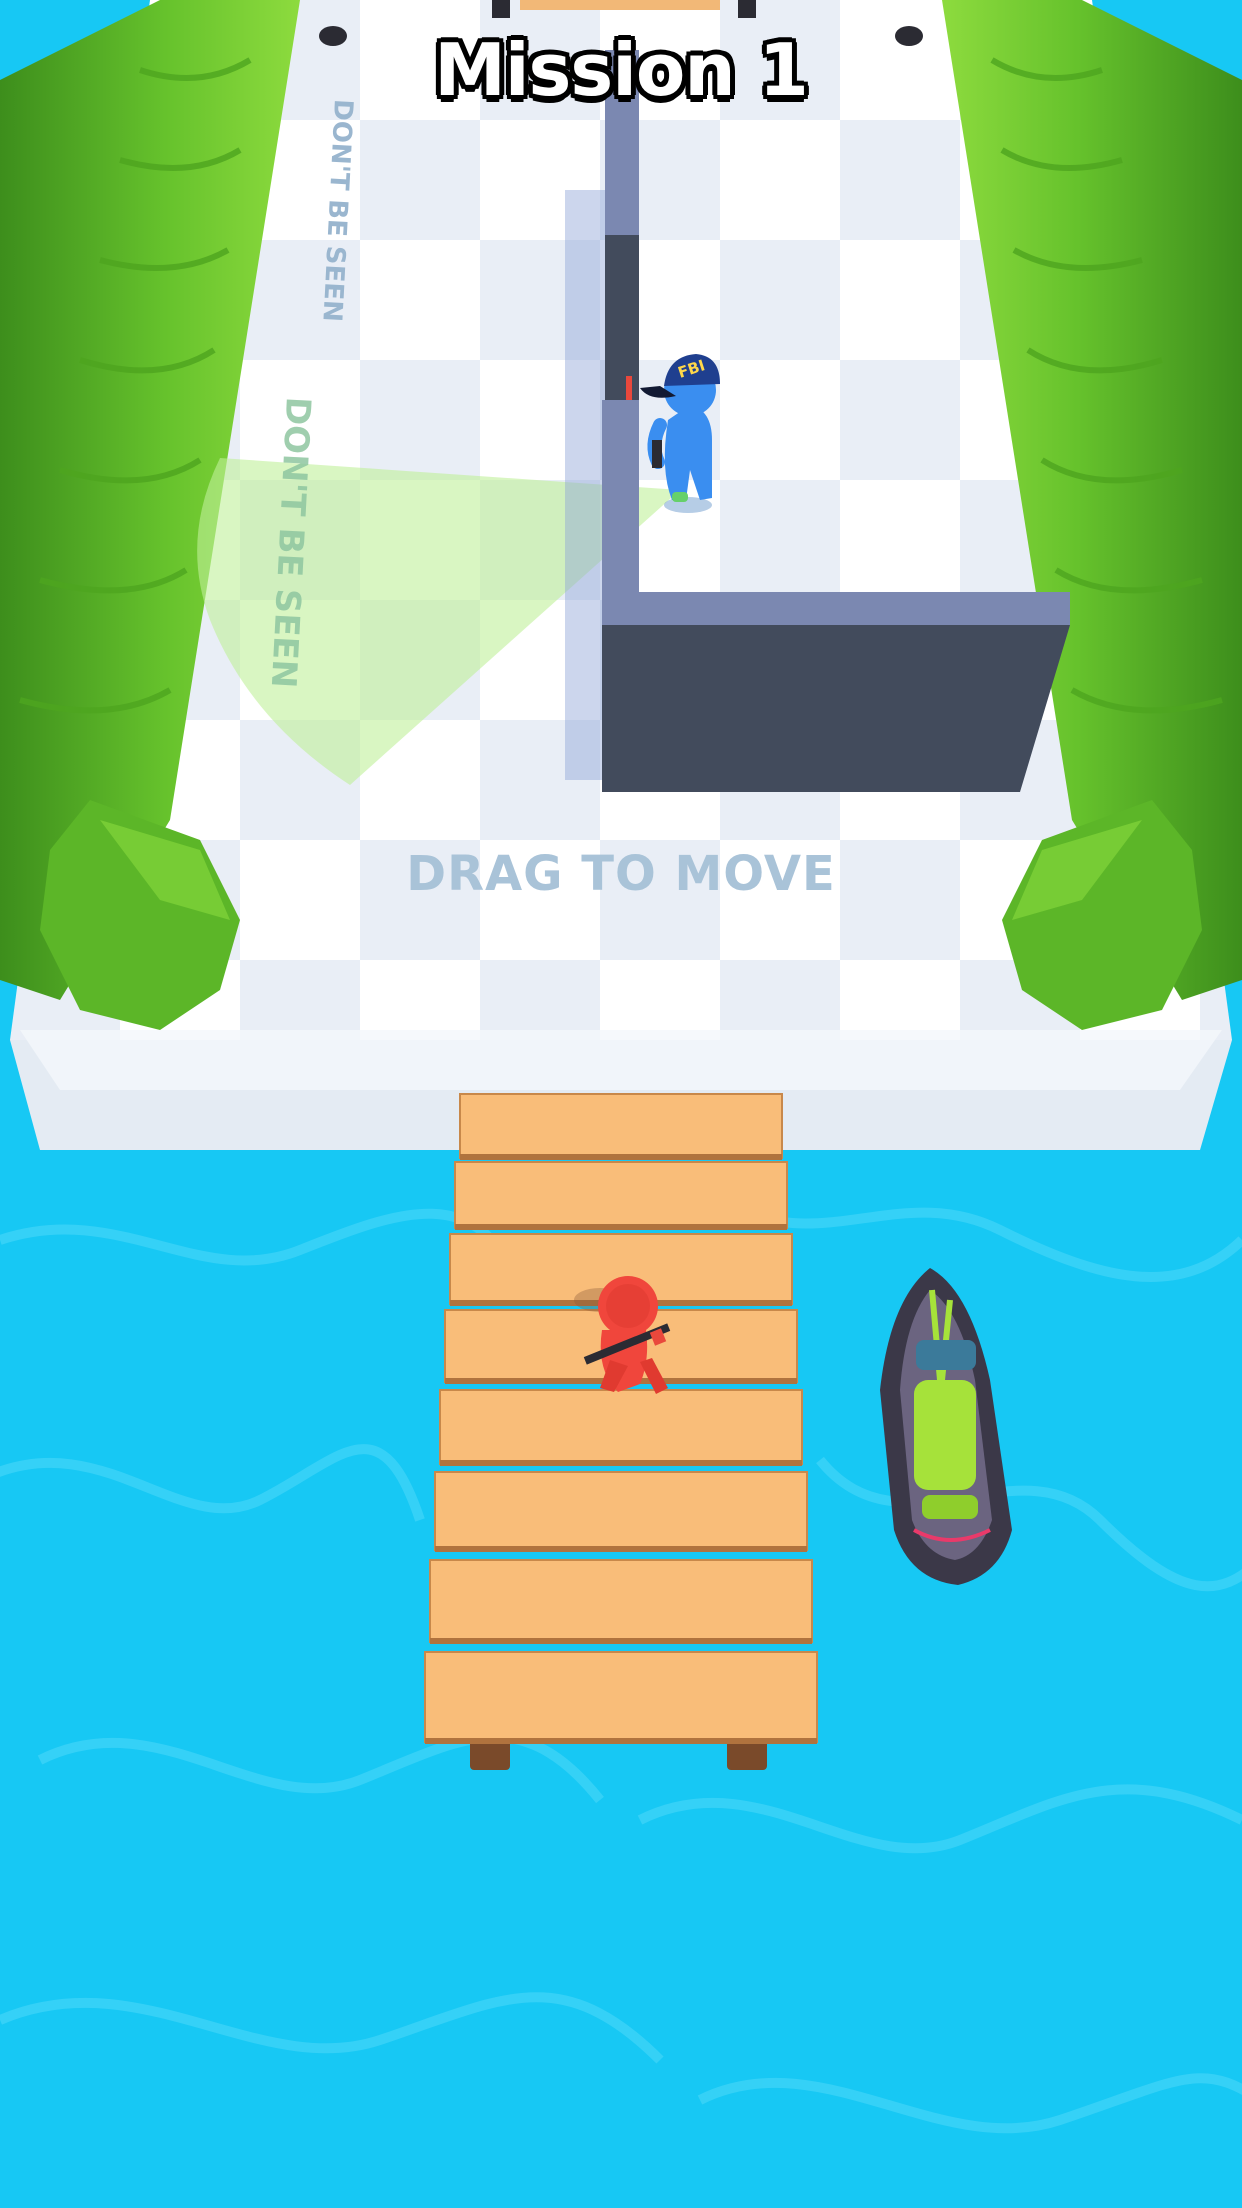 Image resolution: width=1242 pixels, height=2208 pixels. Describe the element at coordinates (621, 1431) in the screenshot. I see `wooden-dock` at that location.